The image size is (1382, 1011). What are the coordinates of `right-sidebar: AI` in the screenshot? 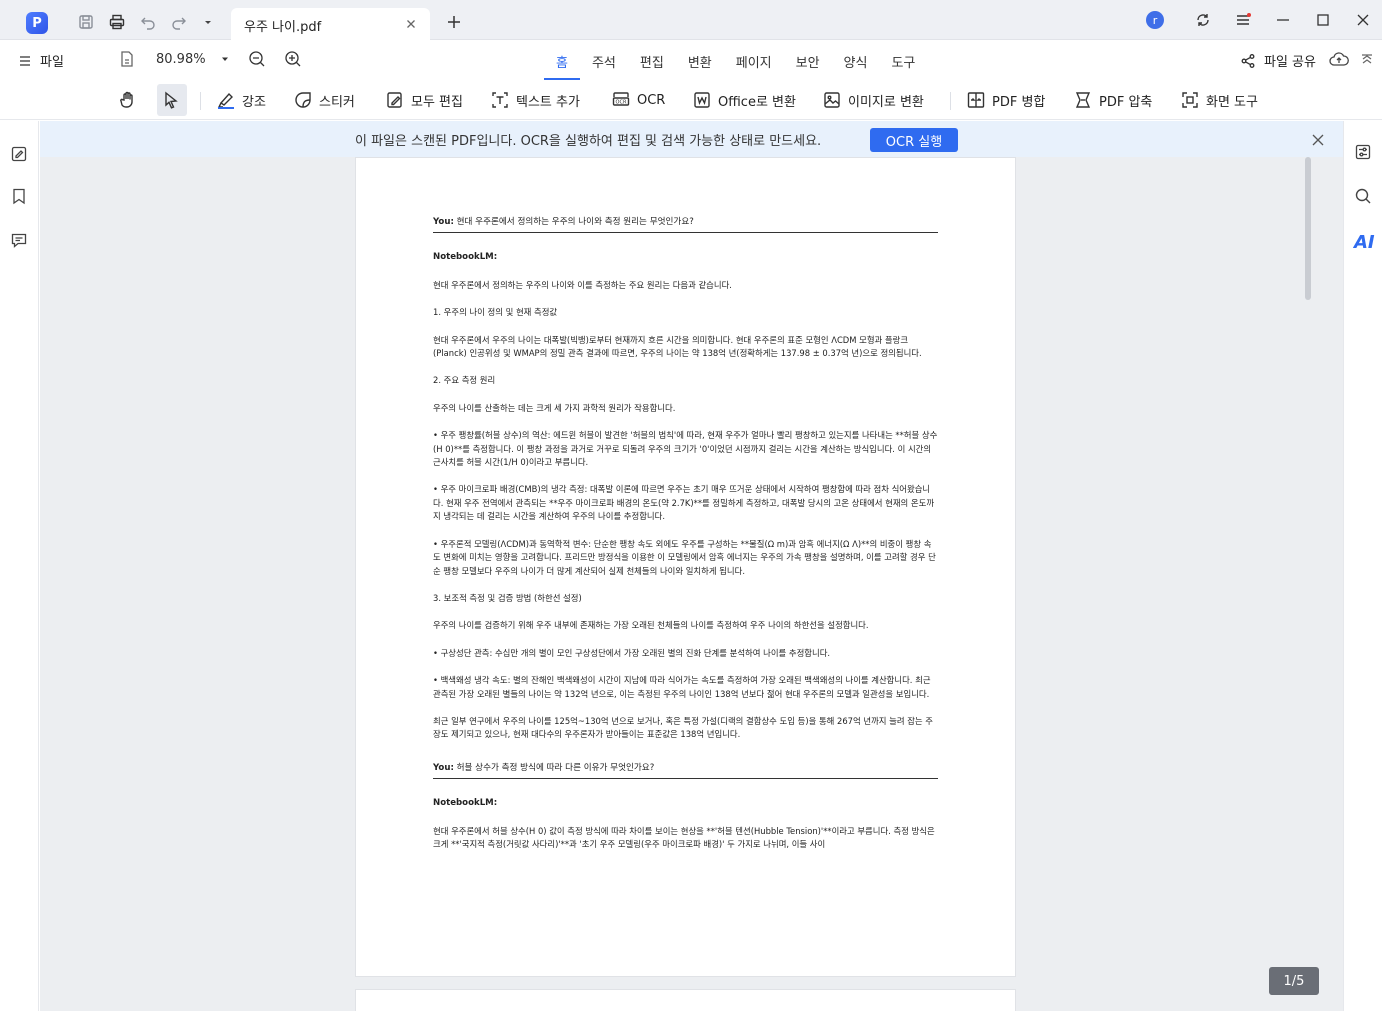 It's located at (1362, 566).